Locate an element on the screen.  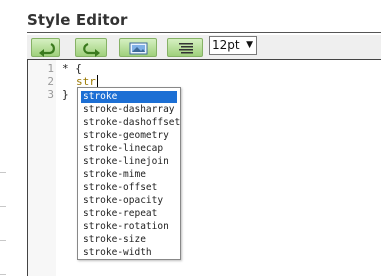
autocomplete-item: stroke-rotation is located at coordinates (129, 227).